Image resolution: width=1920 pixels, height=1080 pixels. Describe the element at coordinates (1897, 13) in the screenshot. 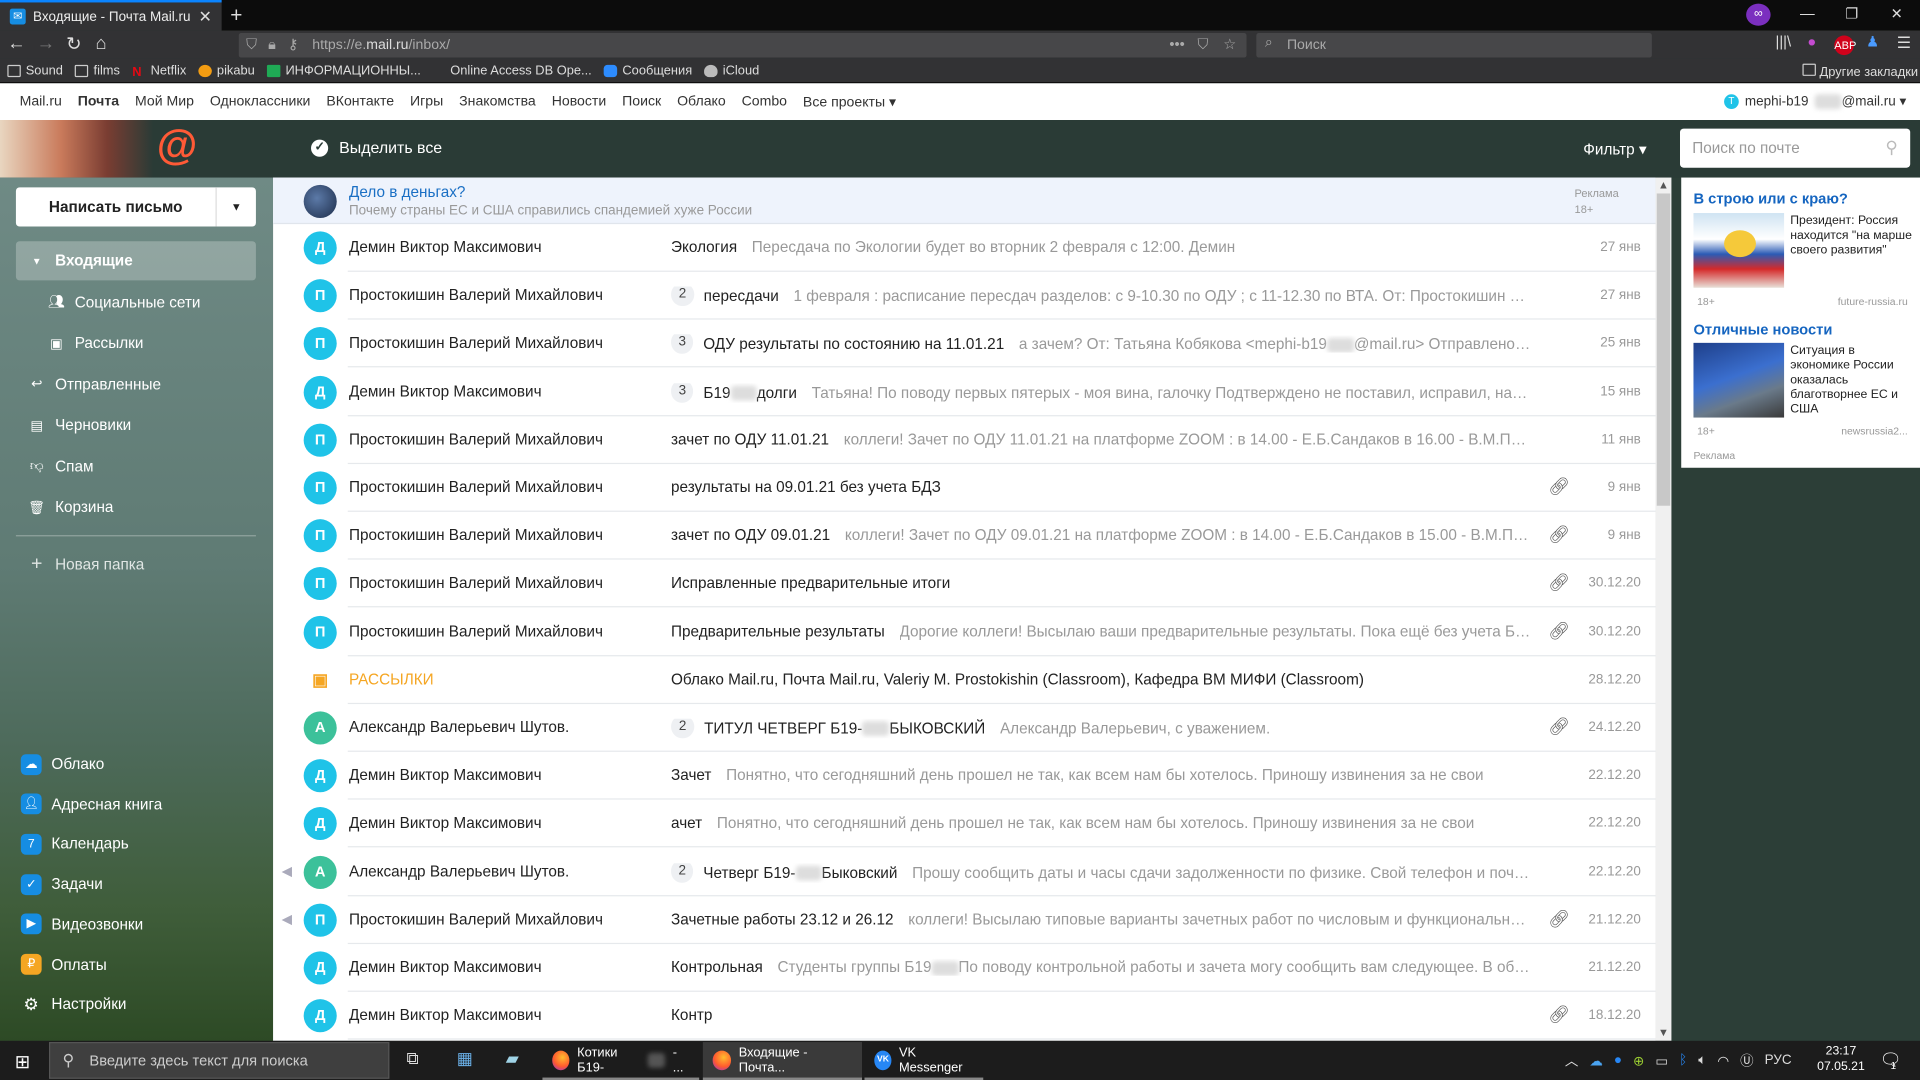

I see `close-window-button: ✕` at that location.